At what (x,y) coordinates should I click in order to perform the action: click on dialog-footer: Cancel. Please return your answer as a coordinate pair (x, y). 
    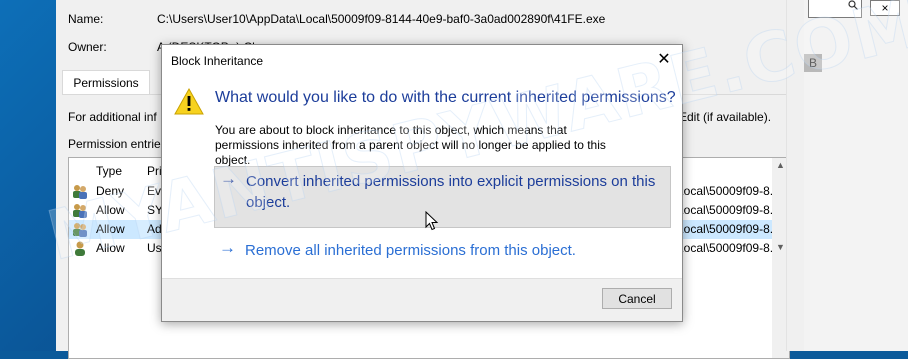
    Looking at the image, I should click on (422, 299).